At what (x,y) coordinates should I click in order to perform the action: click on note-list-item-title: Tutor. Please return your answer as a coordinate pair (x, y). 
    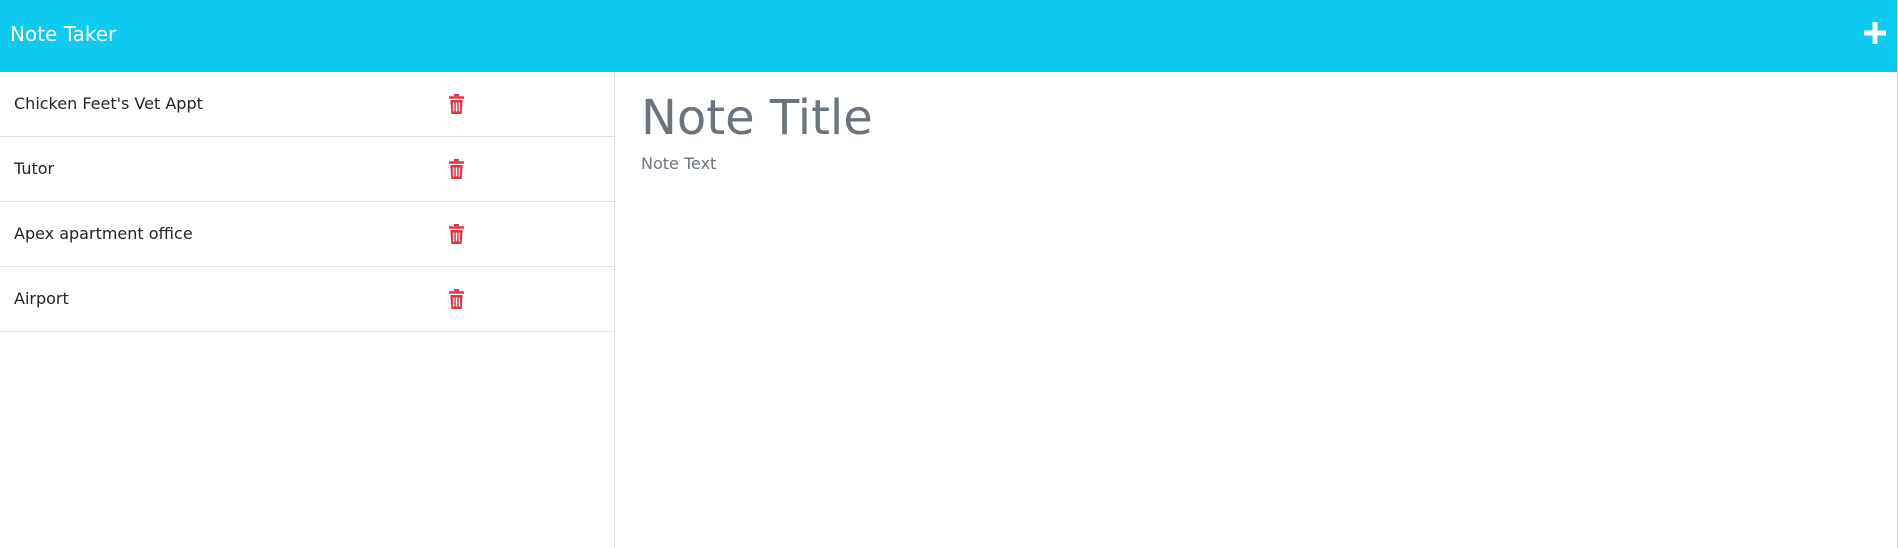
    Looking at the image, I should click on (34, 168).